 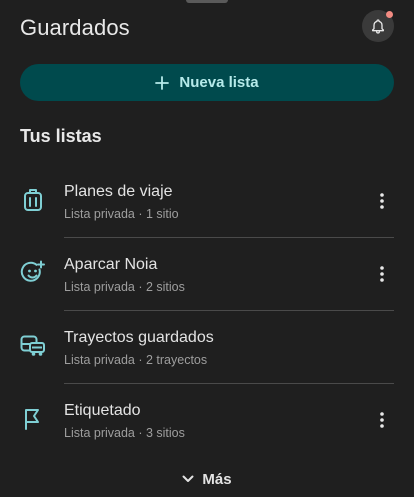 I want to click on list-item-subtitle: Lista privada · 1 sitio, so click(x=121, y=214).